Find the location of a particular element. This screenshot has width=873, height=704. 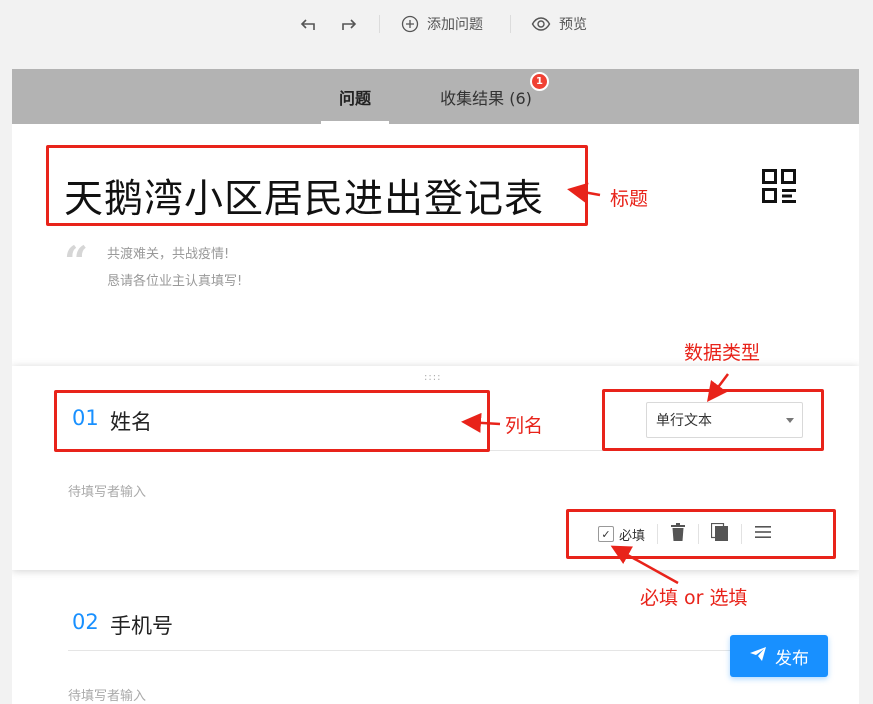

question-type-value: 单行文本 is located at coordinates (684, 421).